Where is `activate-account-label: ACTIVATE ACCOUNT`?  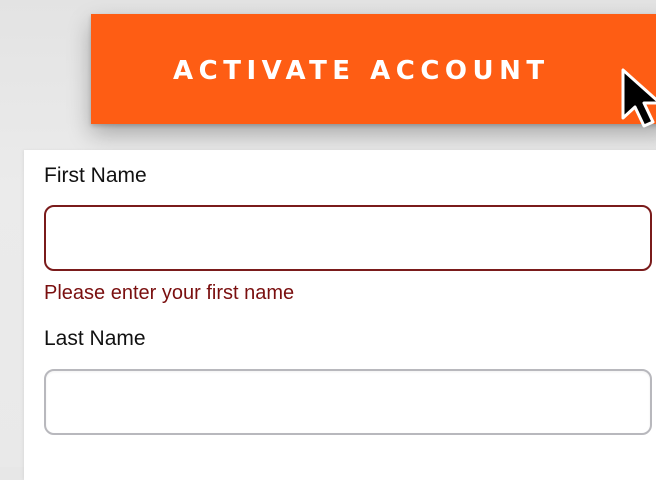
activate-account-label: ACTIVATE ACCOUNT is located at coordinates (361, 71).